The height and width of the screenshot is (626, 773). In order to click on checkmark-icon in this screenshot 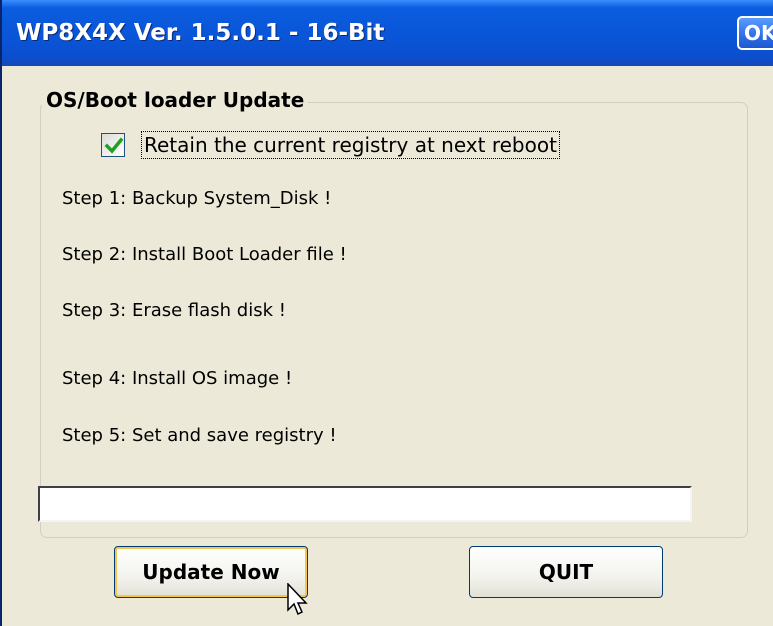, I will do `click(114, 145)`.